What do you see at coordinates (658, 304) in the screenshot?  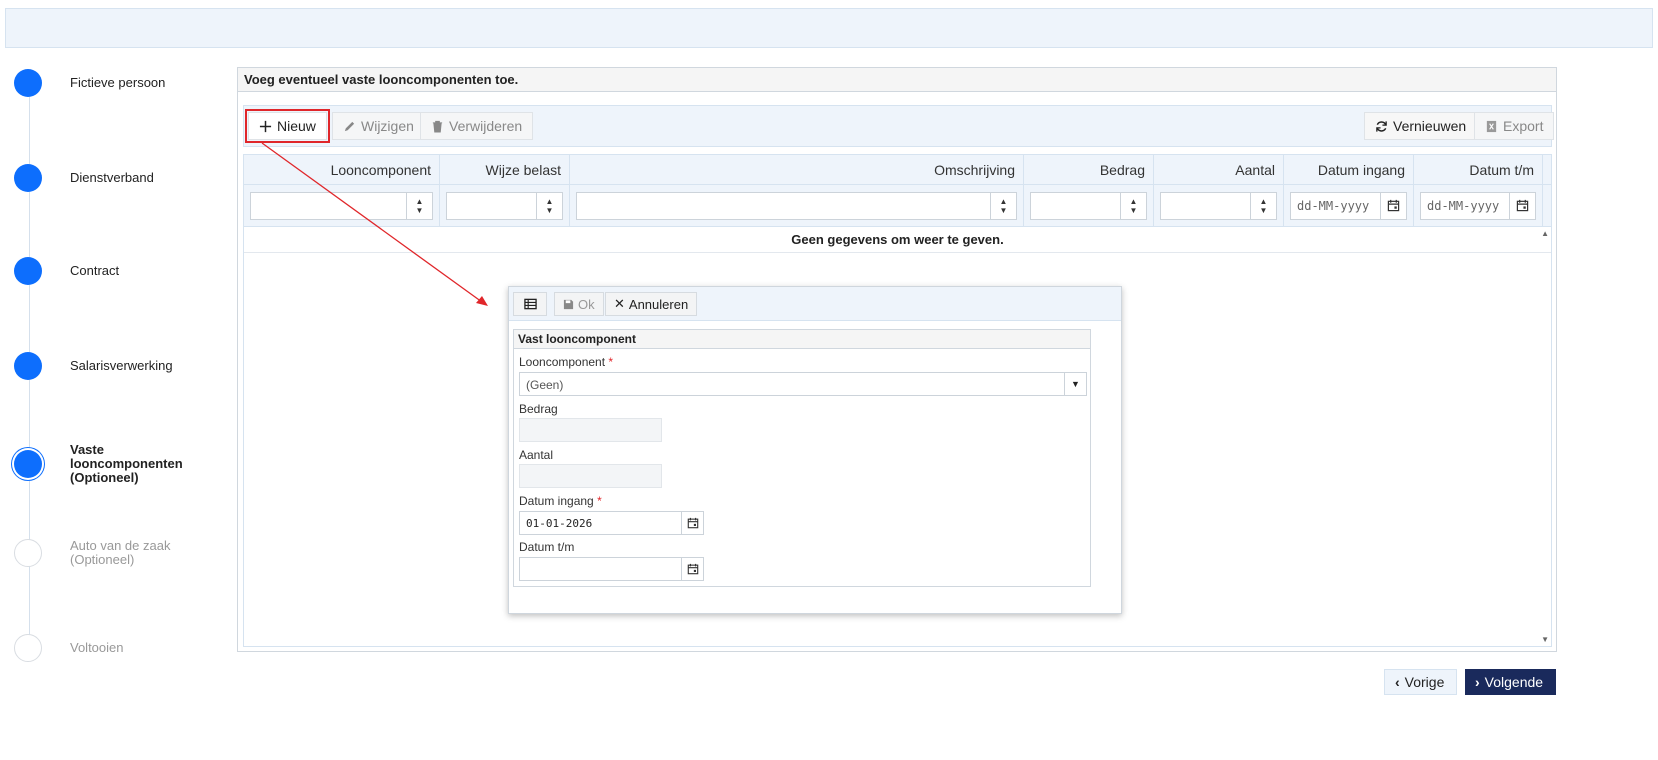 I see `cancel-button-label: Annuleren` at bounding box center [658, 304].